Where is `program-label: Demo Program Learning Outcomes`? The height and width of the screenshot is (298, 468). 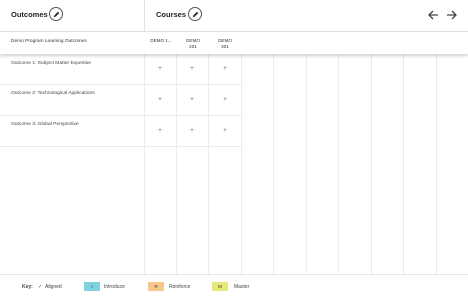
program-label: Demo Program Learning Outcomes is located at coordinates (49, 41).